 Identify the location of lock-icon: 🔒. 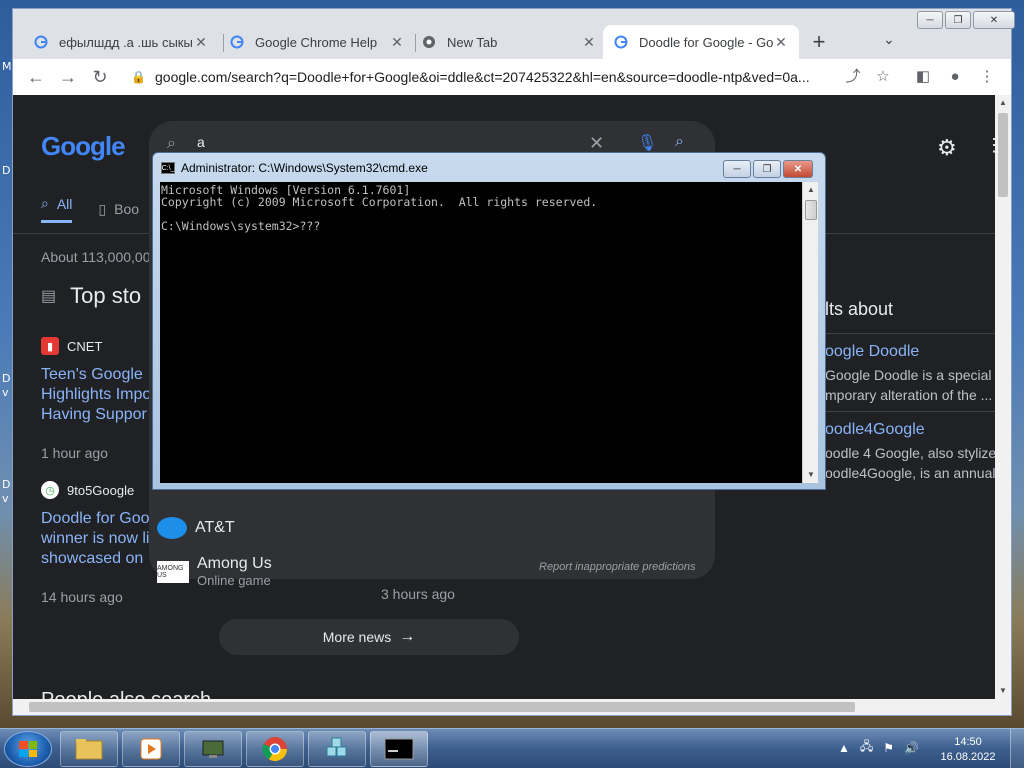
(138, 77).